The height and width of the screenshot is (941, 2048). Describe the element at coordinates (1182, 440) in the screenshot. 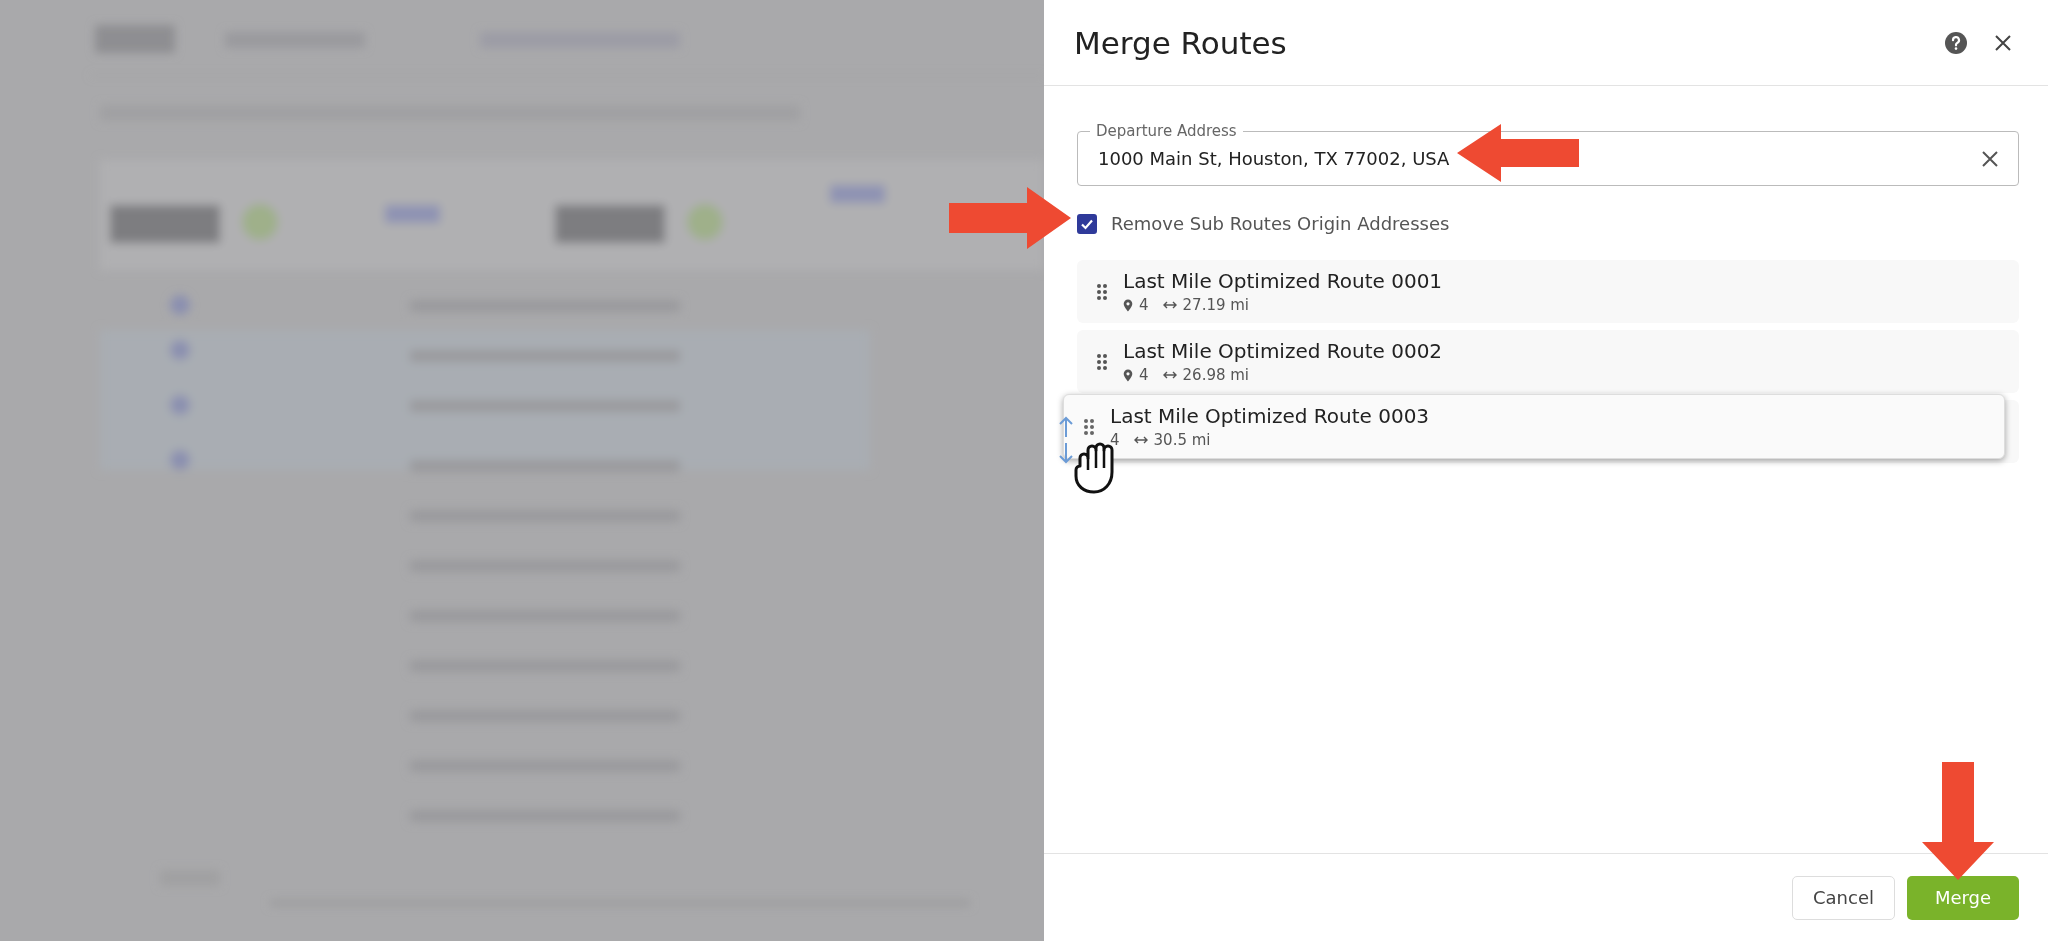

I see `route-distance: 30.5 mi` at that location.